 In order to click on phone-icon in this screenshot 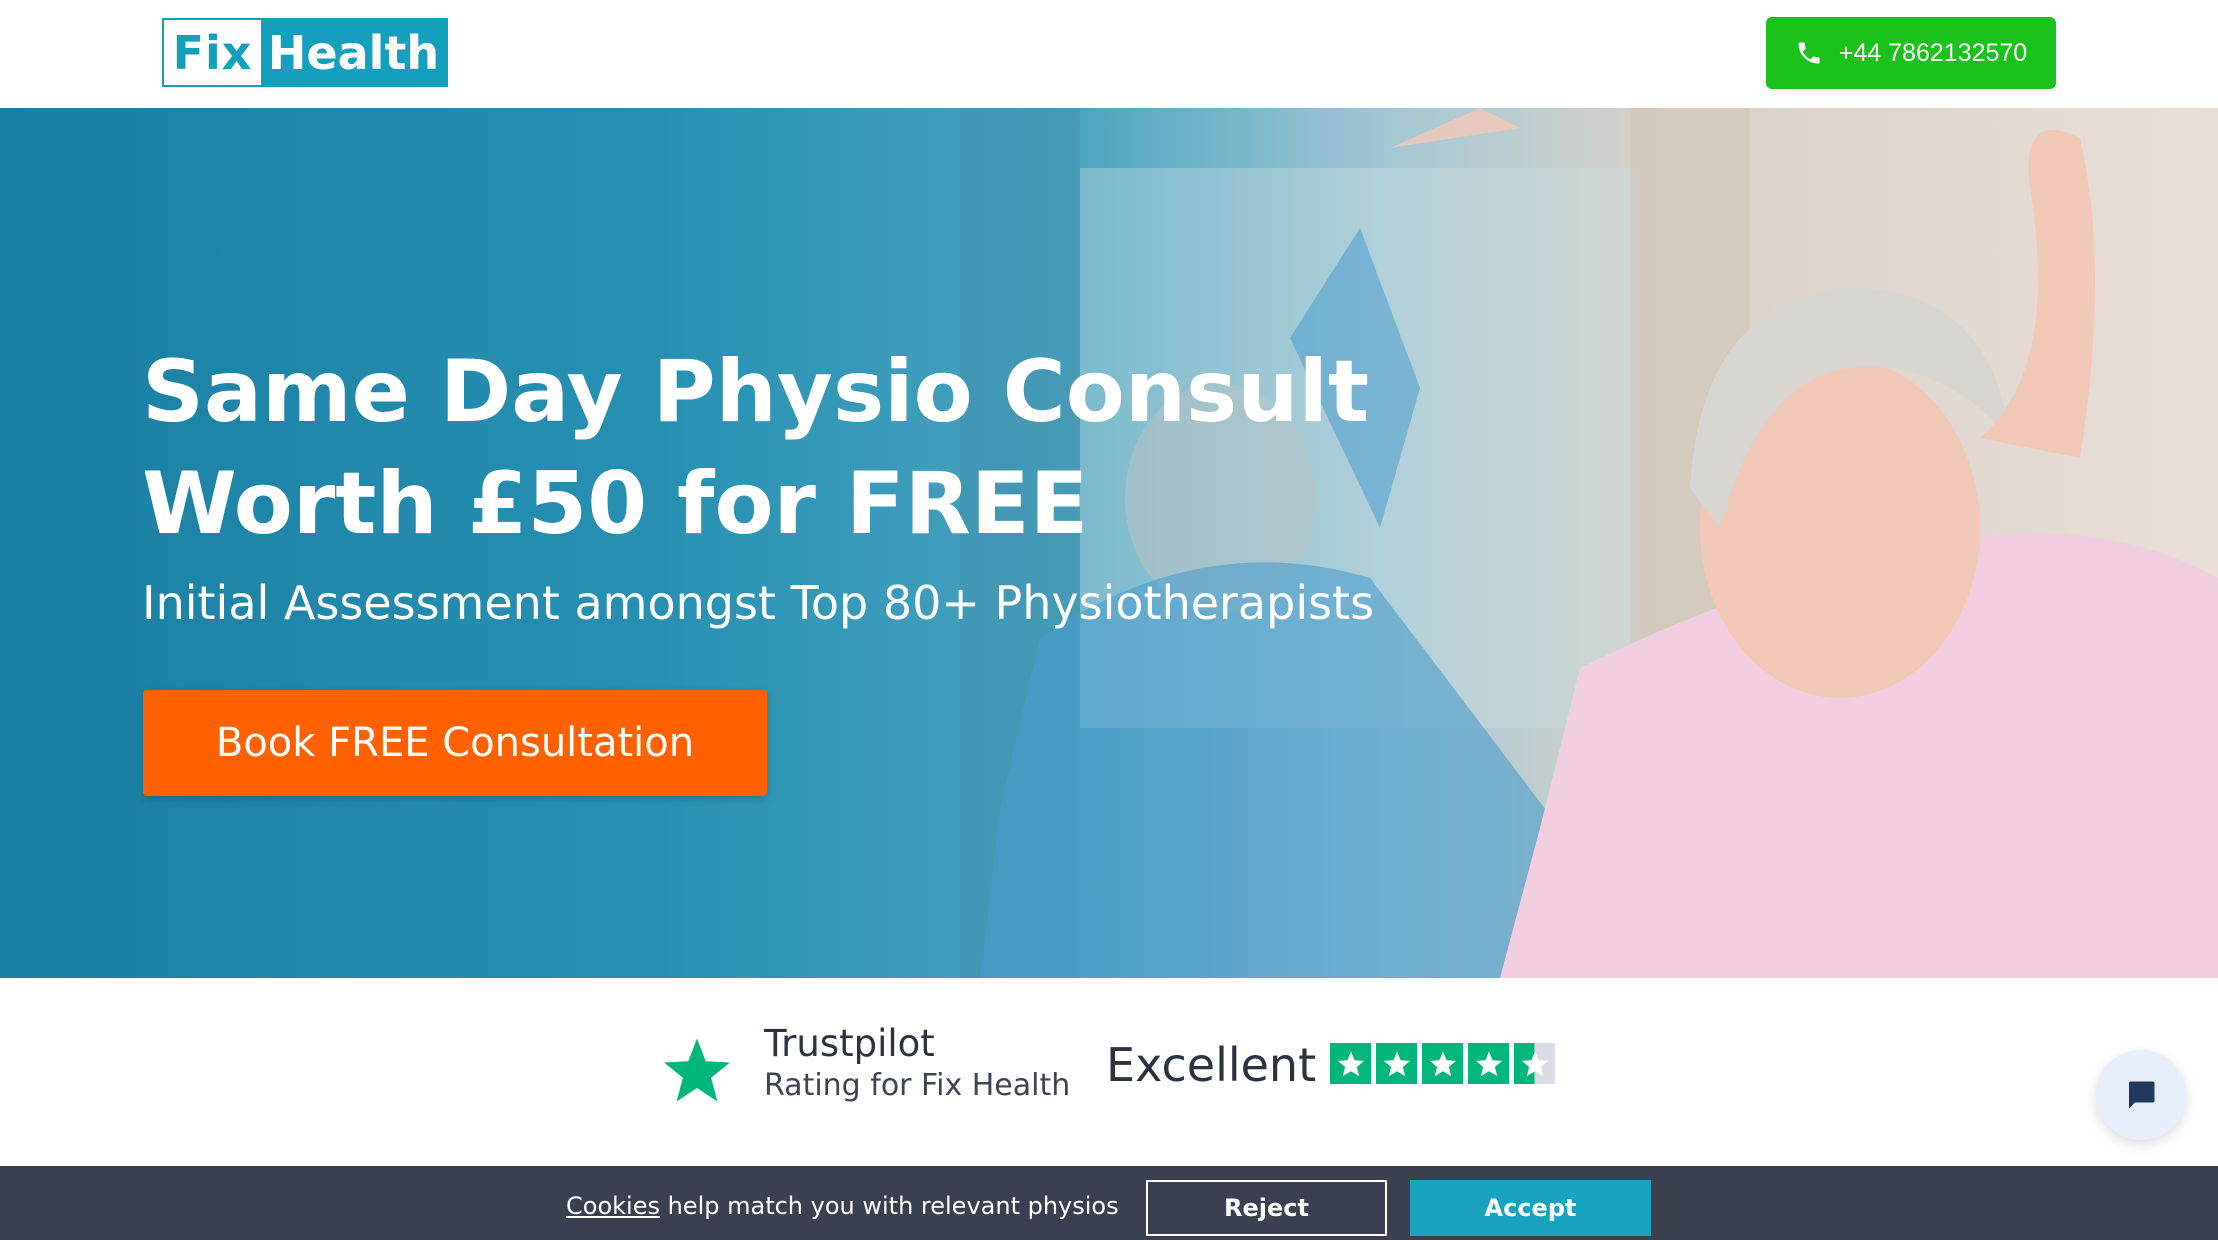, I will do `click(1809, 53)`.